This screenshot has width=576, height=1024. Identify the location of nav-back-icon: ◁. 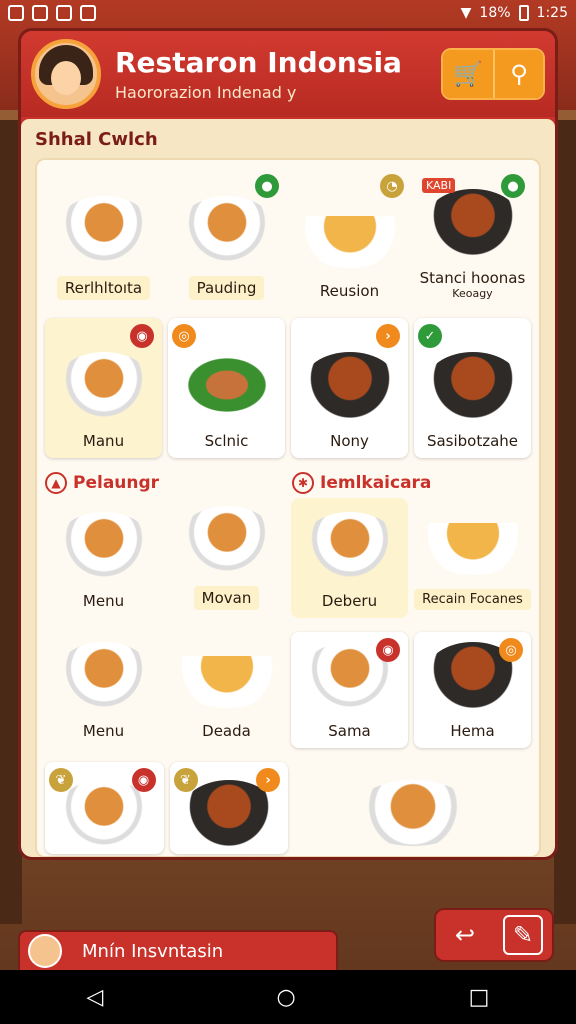
(95, 997).